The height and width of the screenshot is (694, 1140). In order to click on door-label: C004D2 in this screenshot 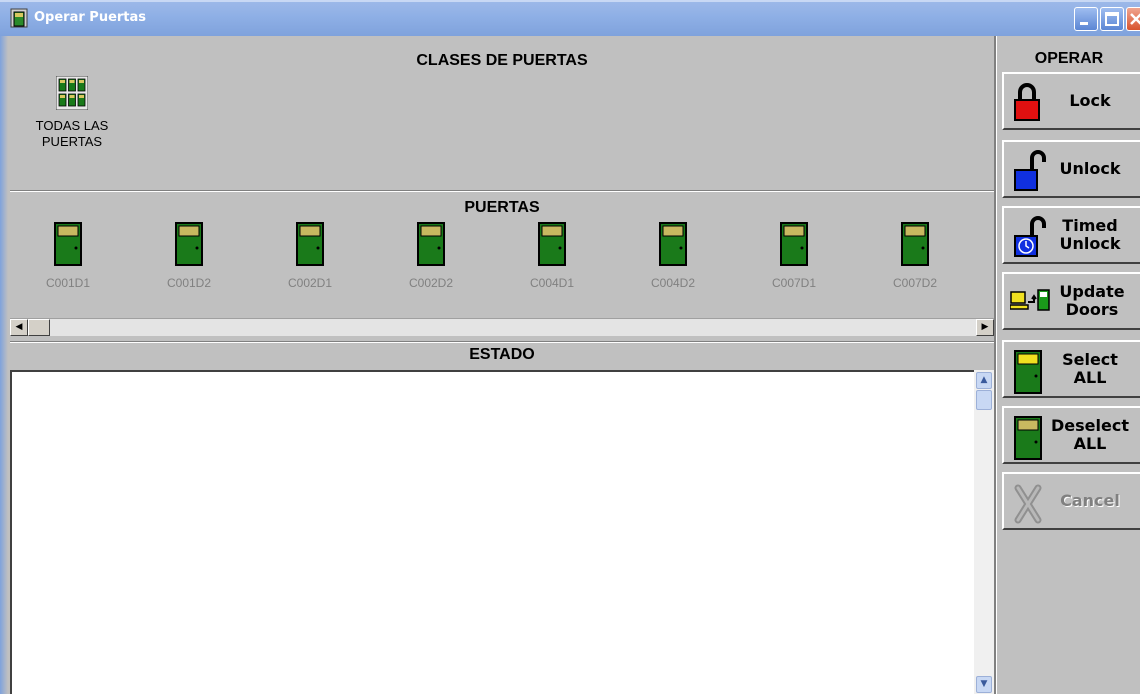, I will do `click(673, 283)`.